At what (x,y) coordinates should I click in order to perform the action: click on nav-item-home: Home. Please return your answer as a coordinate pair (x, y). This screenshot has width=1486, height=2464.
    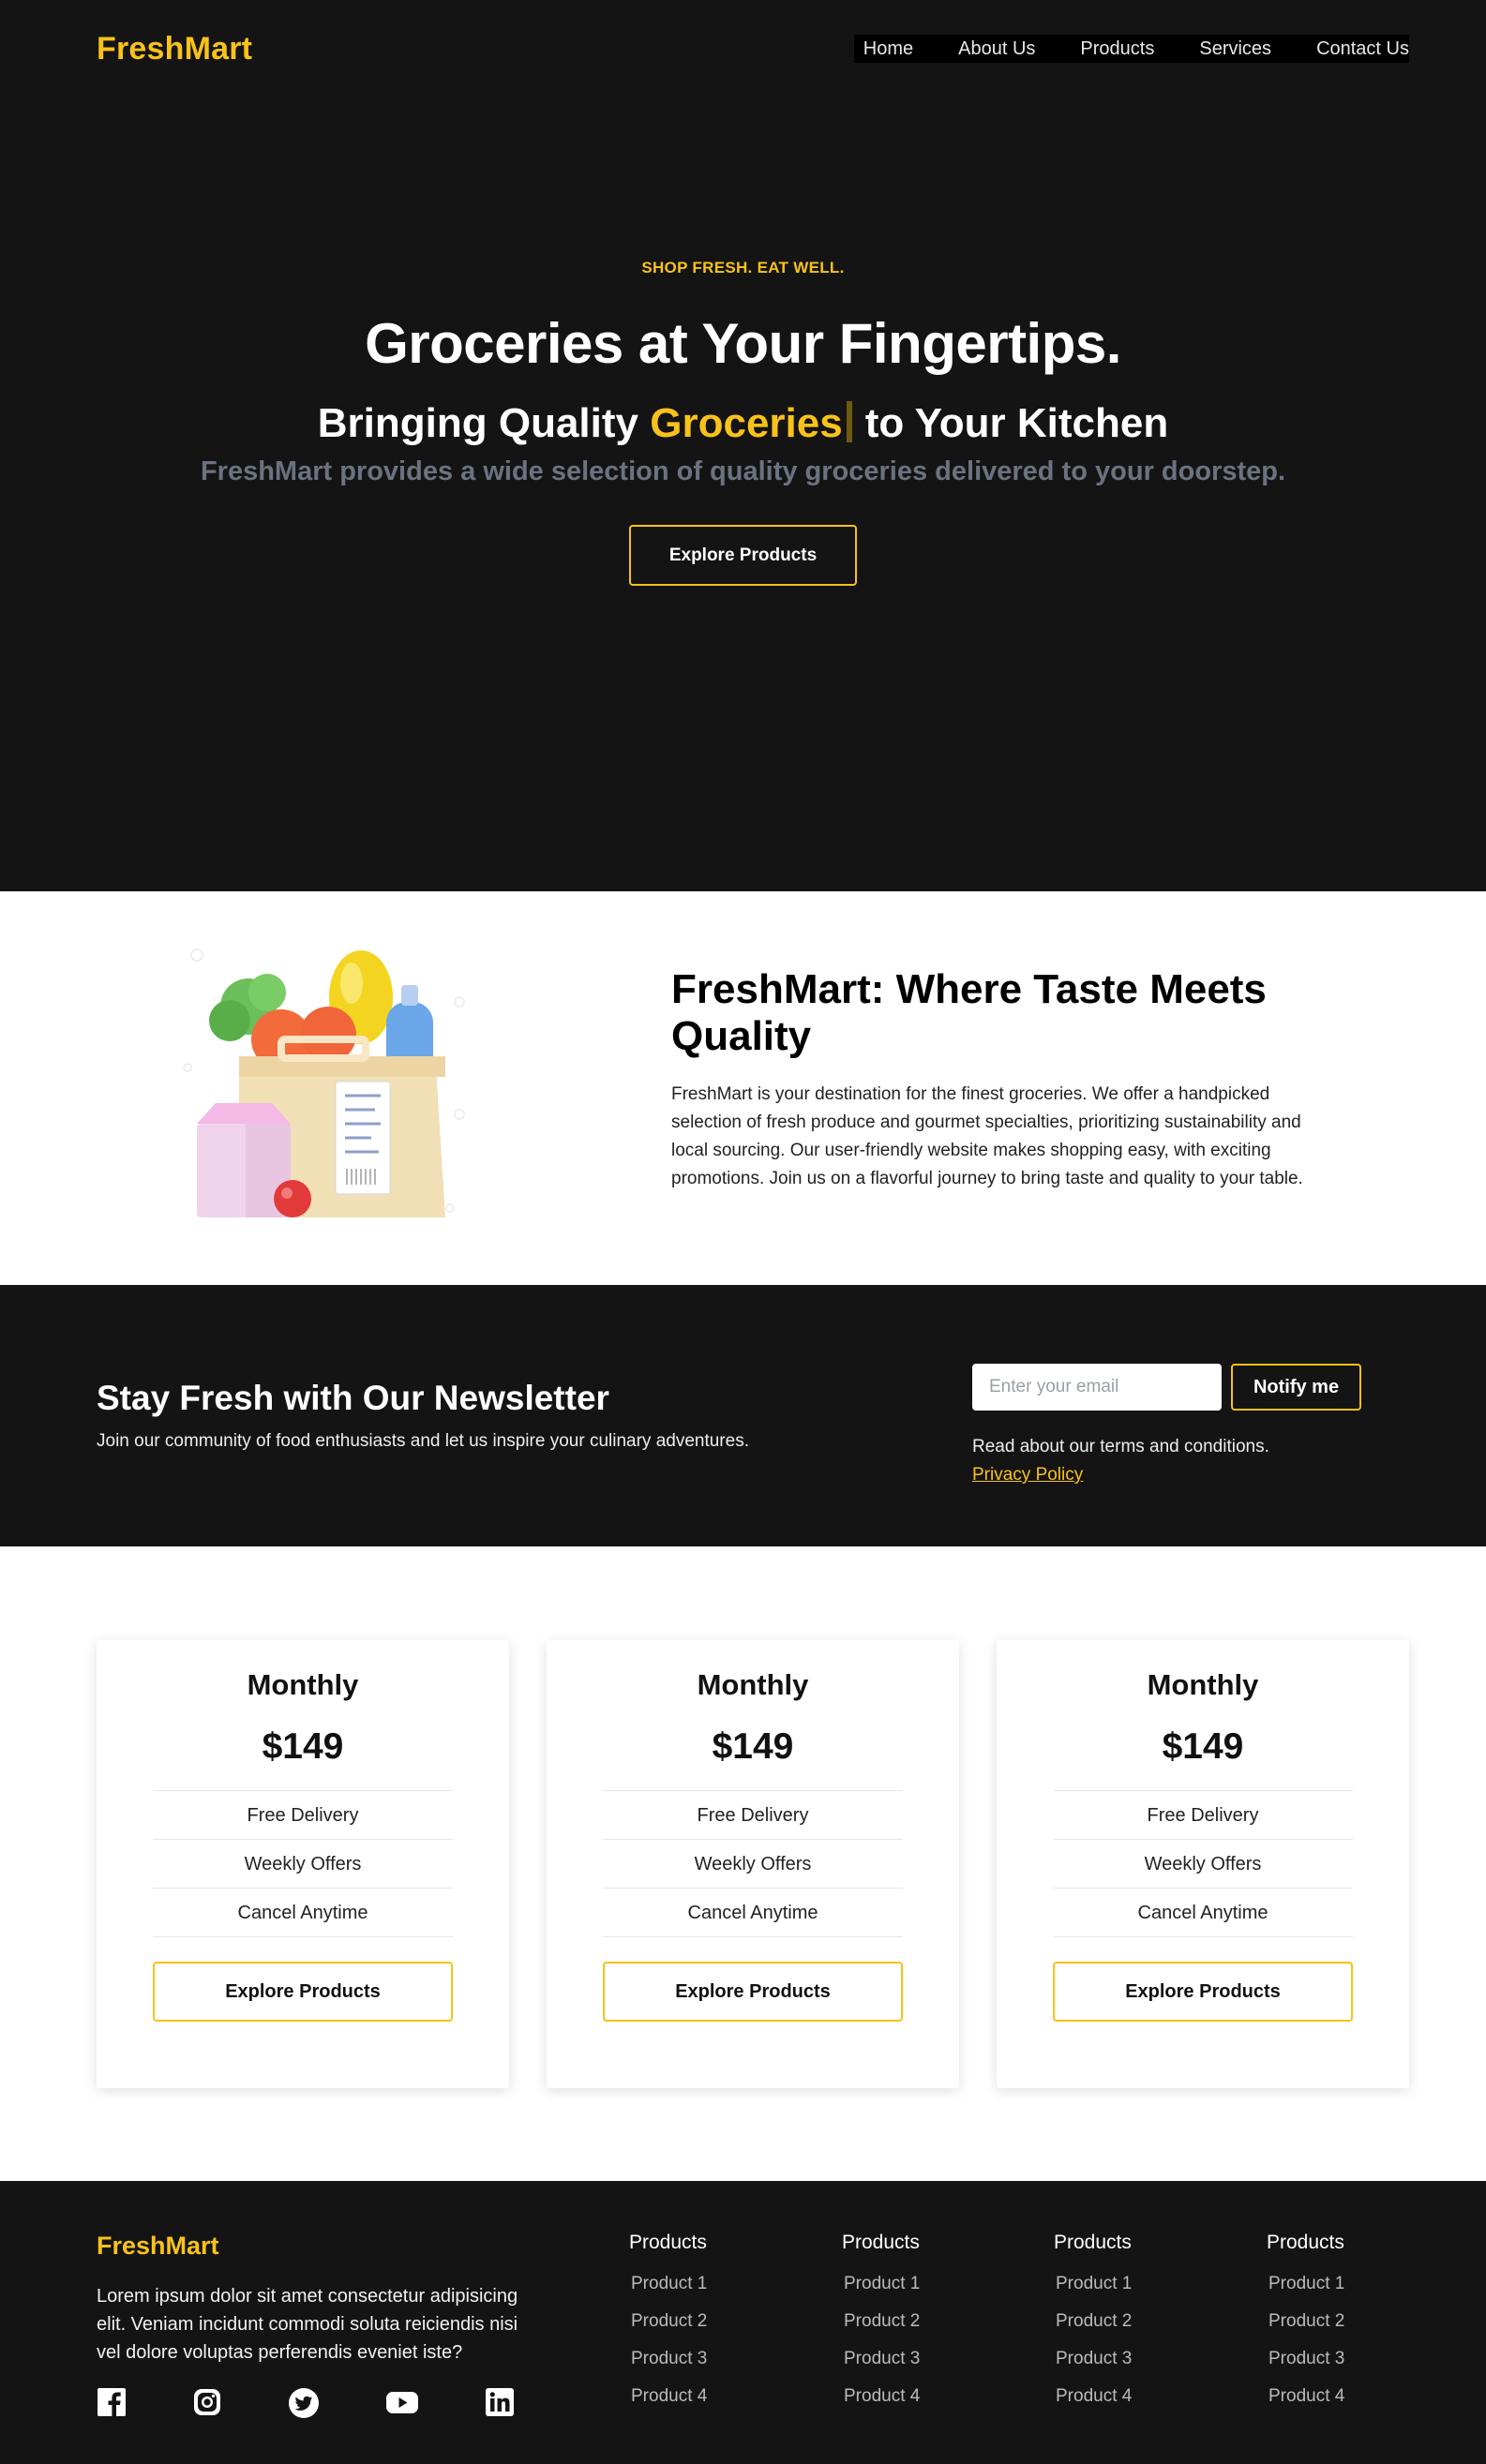
    Looking at the image, I should click on (895, 49).